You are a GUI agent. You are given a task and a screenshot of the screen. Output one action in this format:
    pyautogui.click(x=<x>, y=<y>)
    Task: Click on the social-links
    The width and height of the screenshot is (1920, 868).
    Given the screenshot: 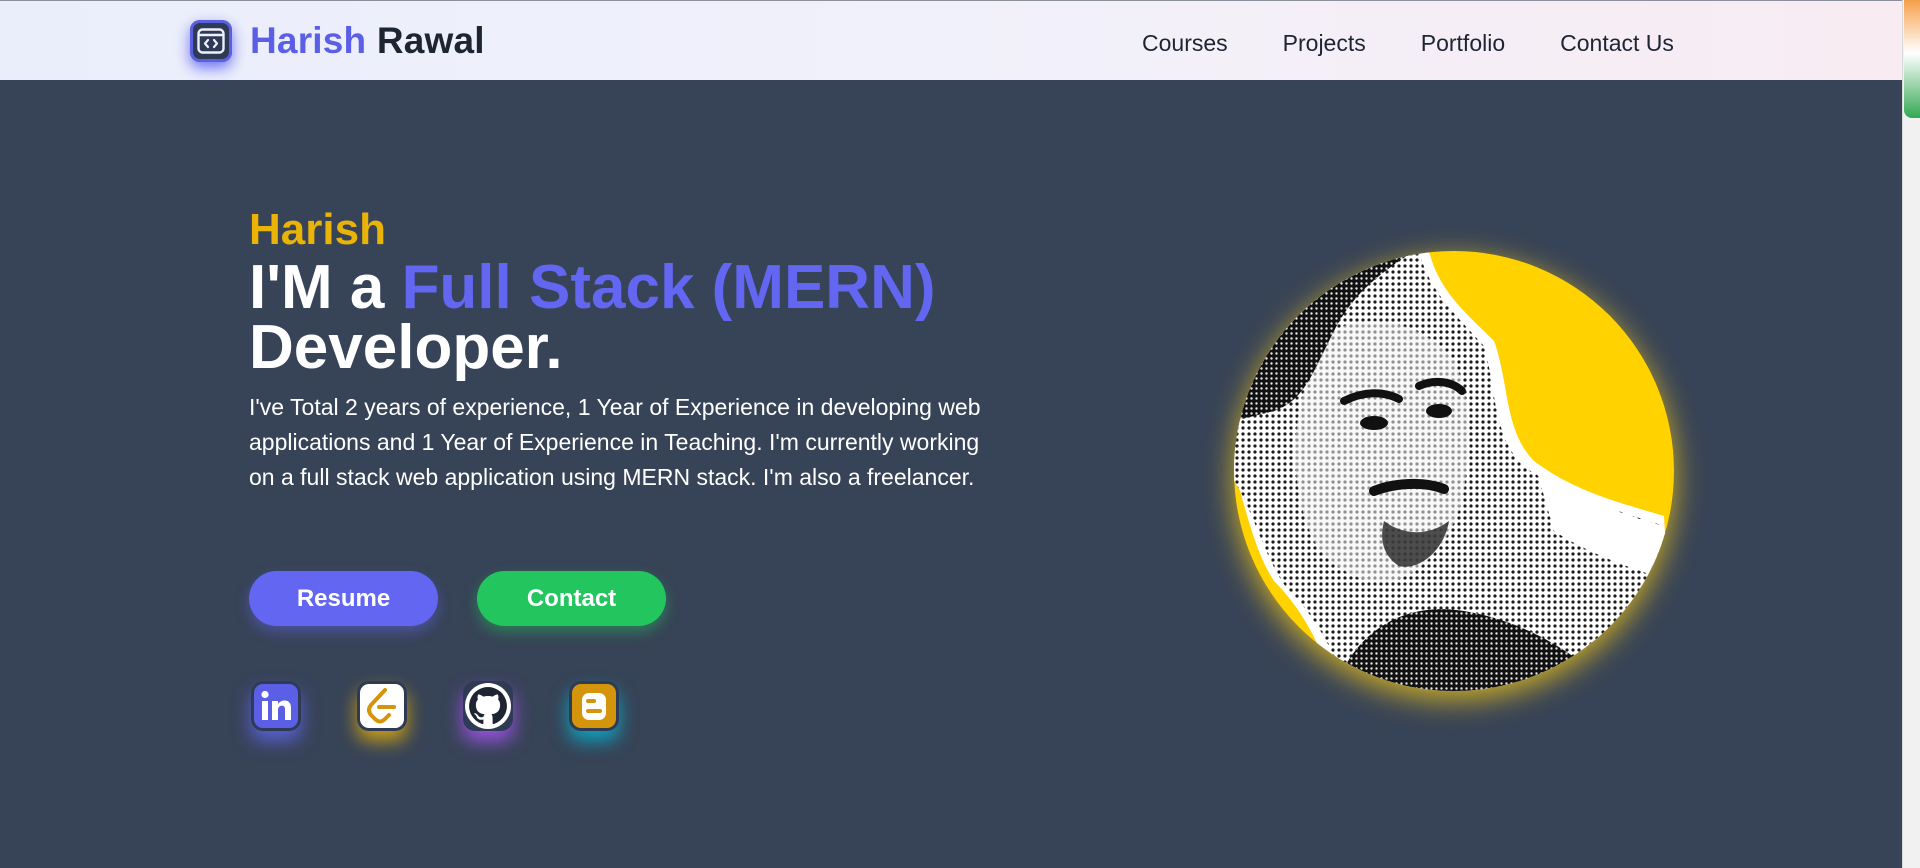 What is the action you would take?
    pyautogui.click(x=463, y=706)
    